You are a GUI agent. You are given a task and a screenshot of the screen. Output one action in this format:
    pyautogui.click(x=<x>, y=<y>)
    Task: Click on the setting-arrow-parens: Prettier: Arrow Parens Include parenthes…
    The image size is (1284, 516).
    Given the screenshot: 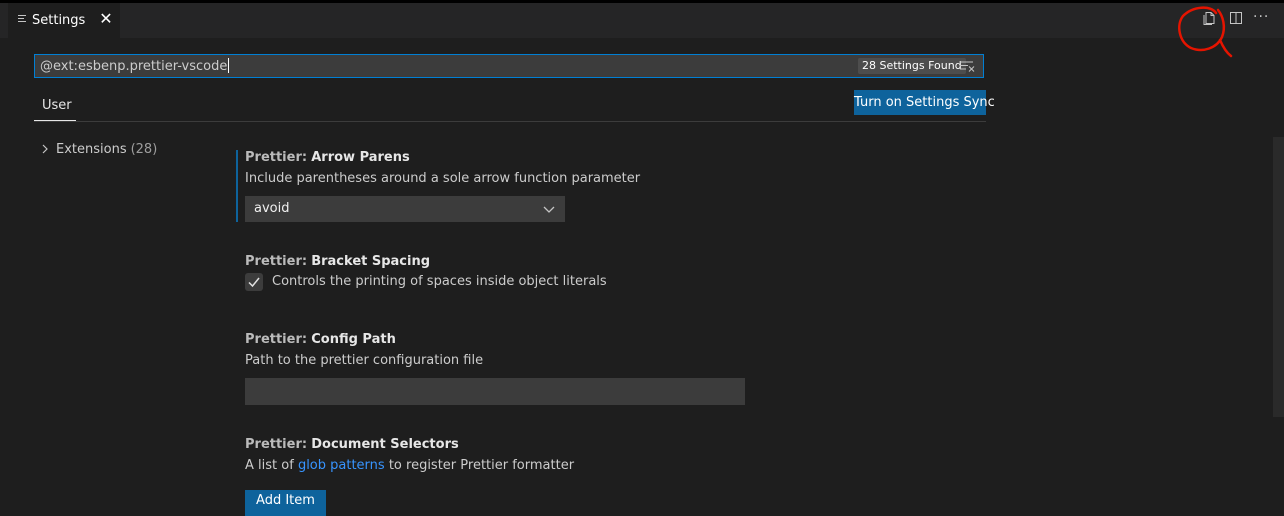 What is the action you would take?
    pyautogui.click(x=442, y=167)
    